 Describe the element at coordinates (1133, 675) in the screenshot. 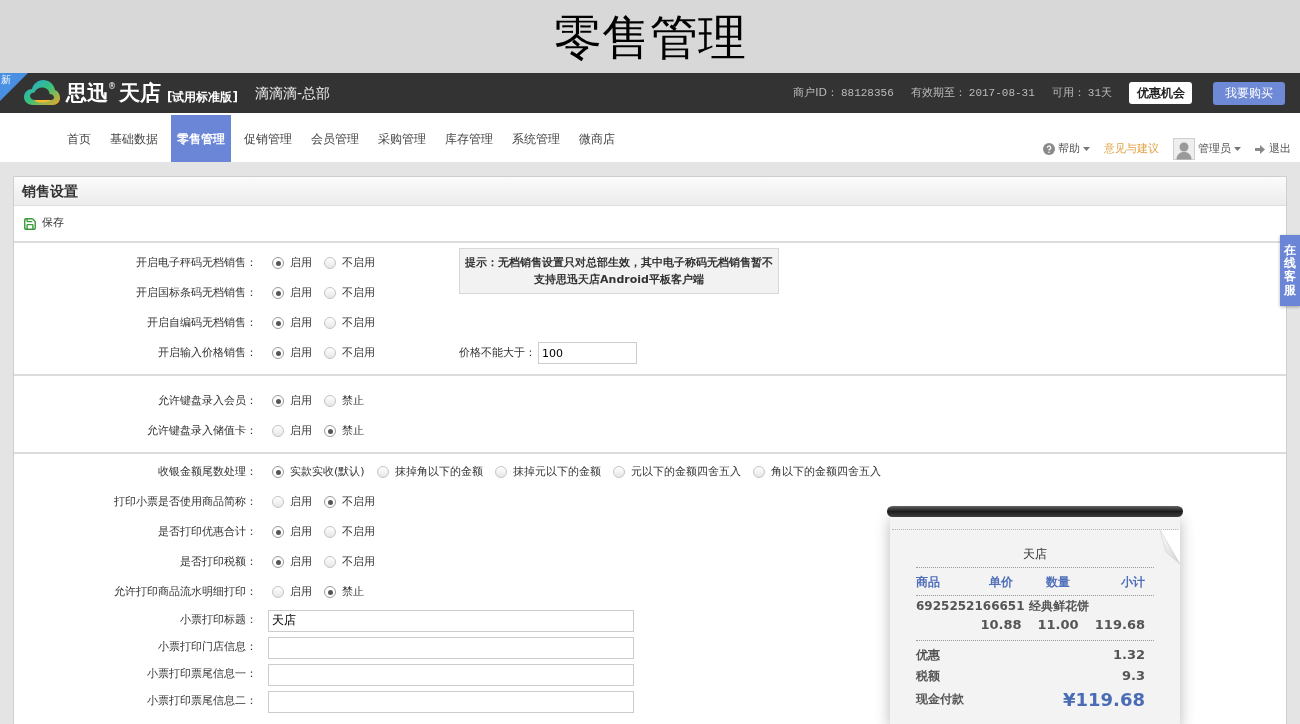

I see `receipt-total-value: 9.3` at that location.